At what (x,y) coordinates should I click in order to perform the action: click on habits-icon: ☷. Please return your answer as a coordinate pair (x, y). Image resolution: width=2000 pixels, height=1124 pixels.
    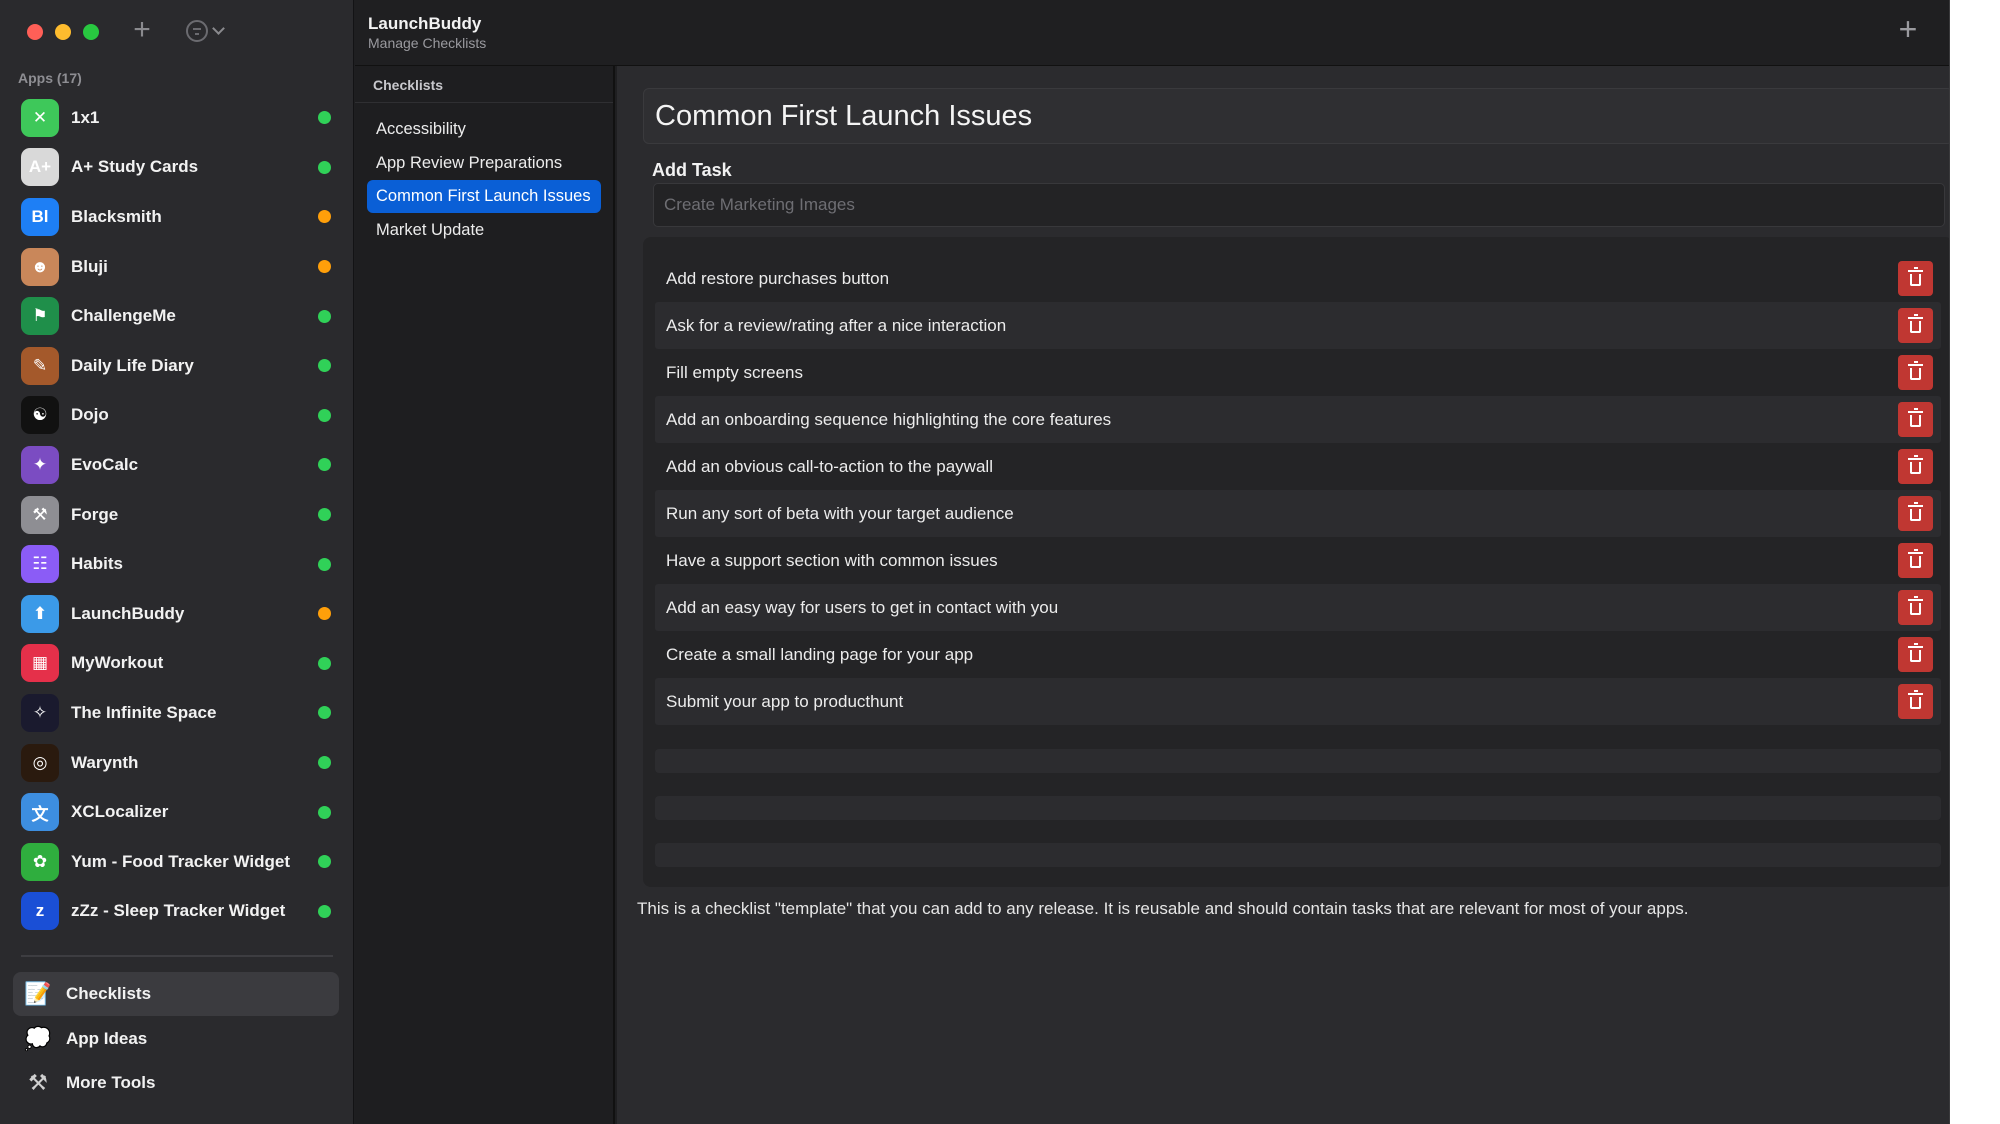
    Looking at the image, I should click on (40, 564).